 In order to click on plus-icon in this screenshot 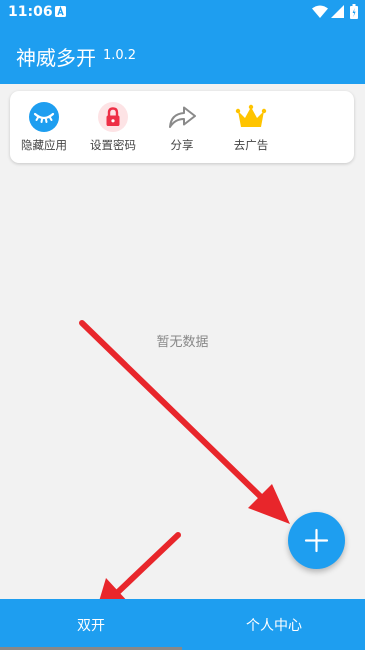, I will do `click(316, 540)`.